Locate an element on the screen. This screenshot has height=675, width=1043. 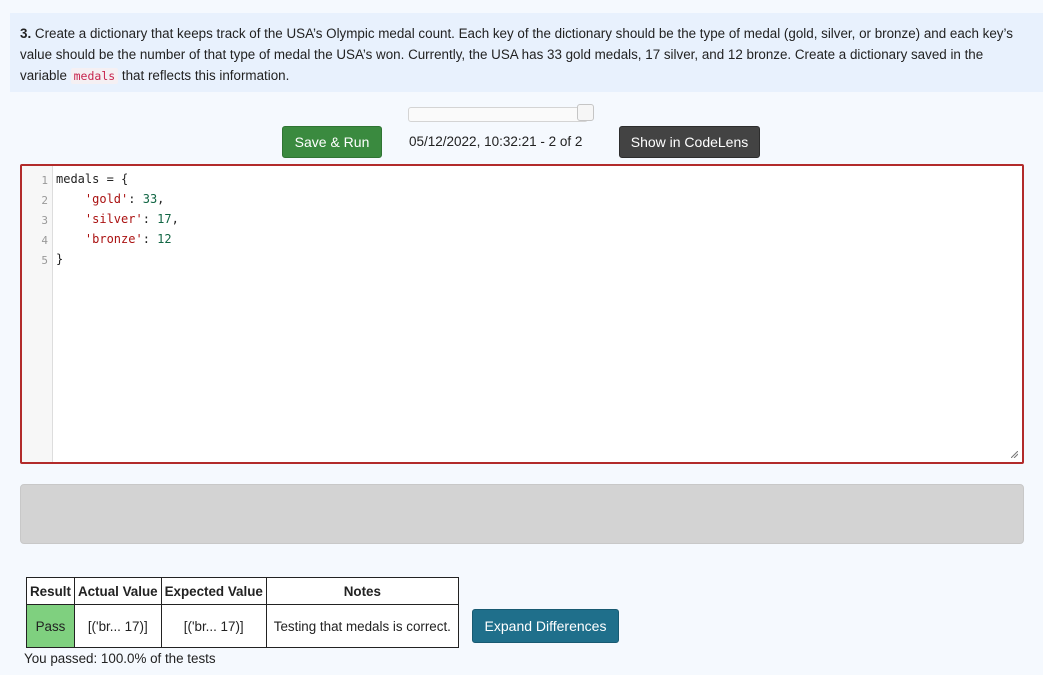
show-in-codelens-button: Show in CodeLens is located at coordinates (689, 142).